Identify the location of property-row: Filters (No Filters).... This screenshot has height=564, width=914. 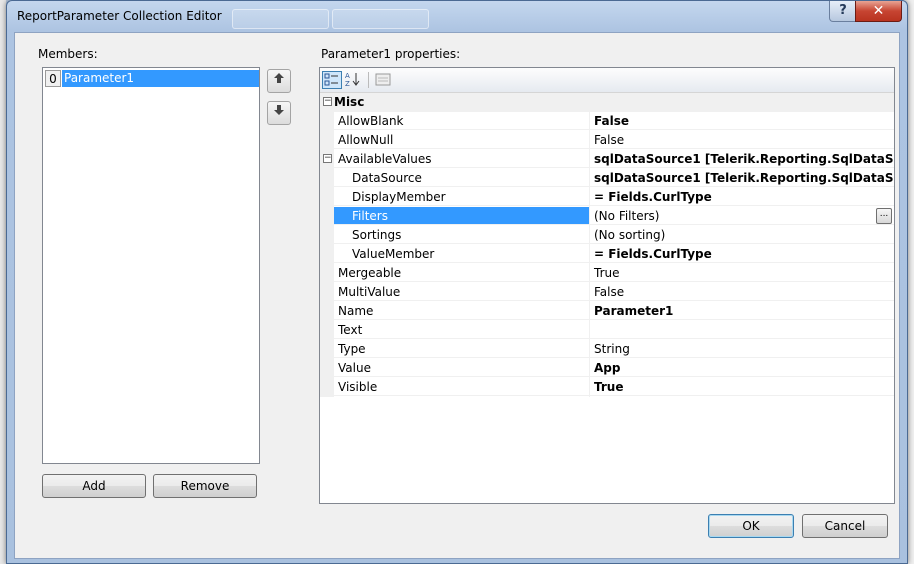
(607, 216).